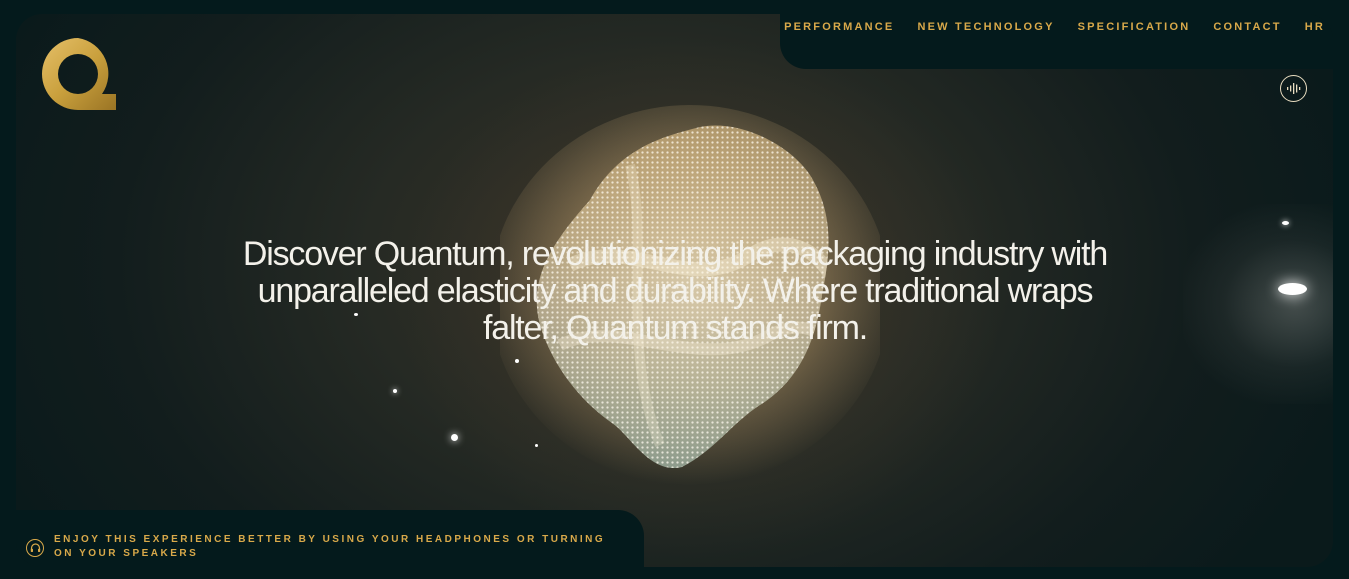 The width and height of the screenshot is (1349, 579). What do you see at coordinates (78, 74) in the screenshot?
I see `quantum-logo` at bounding box center [78, 74].